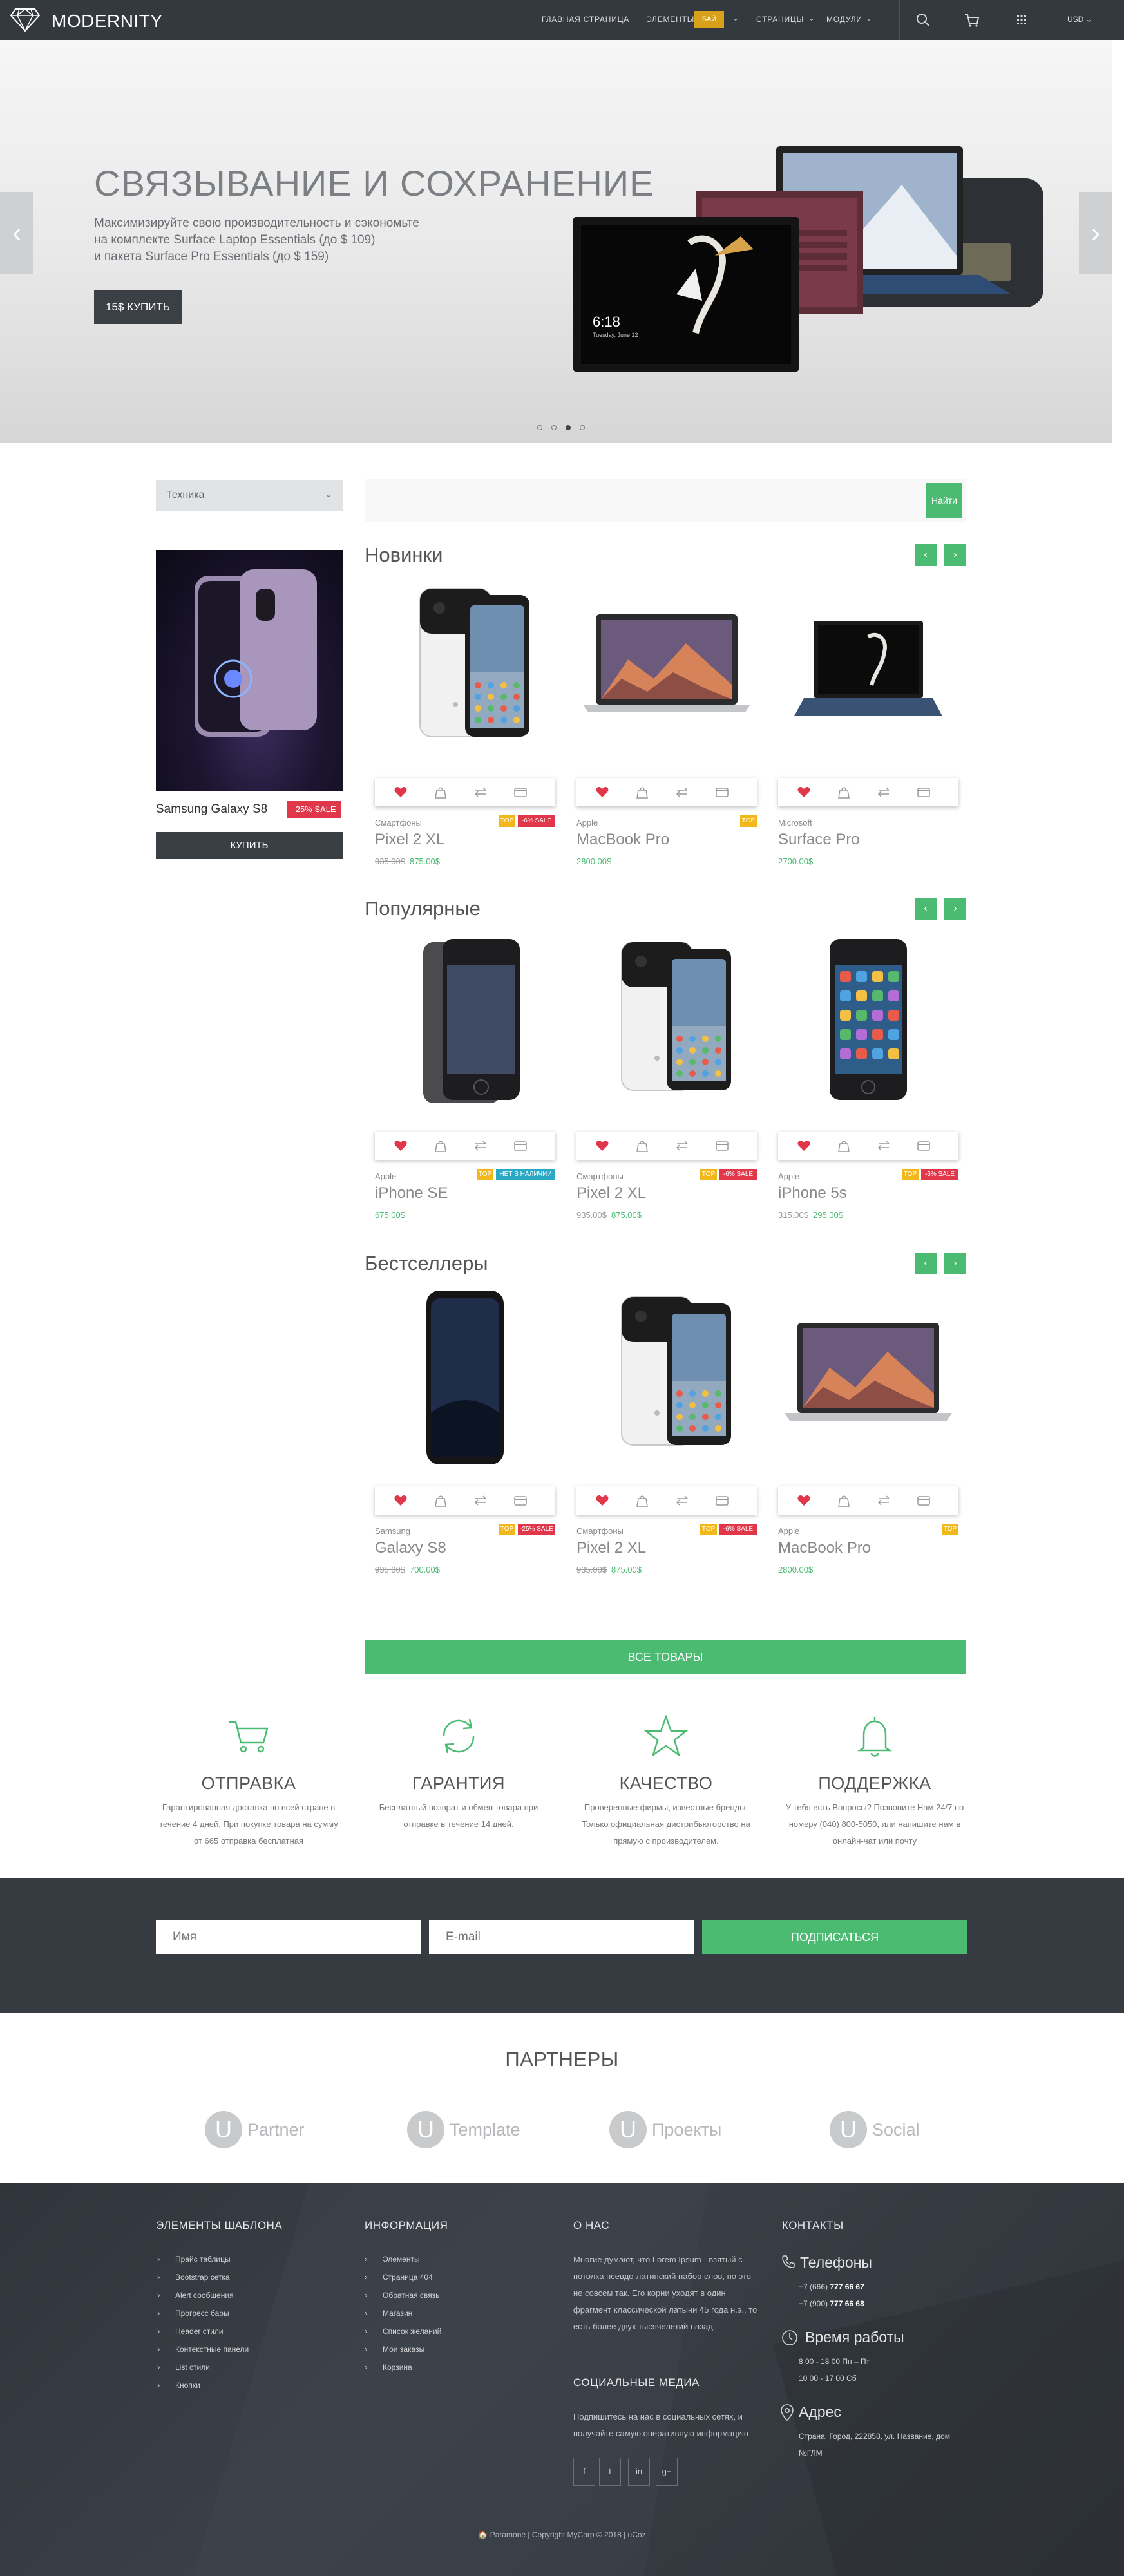 The height and width of the screenshot is (2576, 1124). I want to click on iphone5s-product-image, so click(868, 1026).